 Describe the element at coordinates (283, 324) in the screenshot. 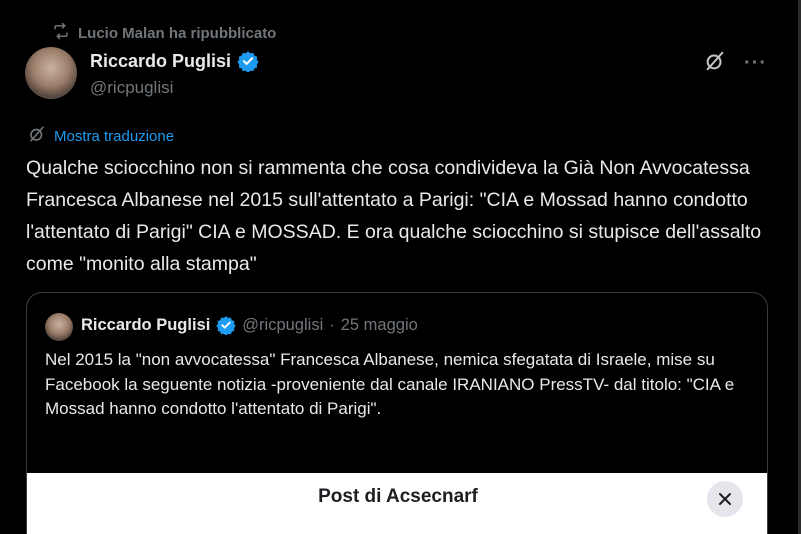

I see `quote-author-handle: @ricpuglisi` at that location.